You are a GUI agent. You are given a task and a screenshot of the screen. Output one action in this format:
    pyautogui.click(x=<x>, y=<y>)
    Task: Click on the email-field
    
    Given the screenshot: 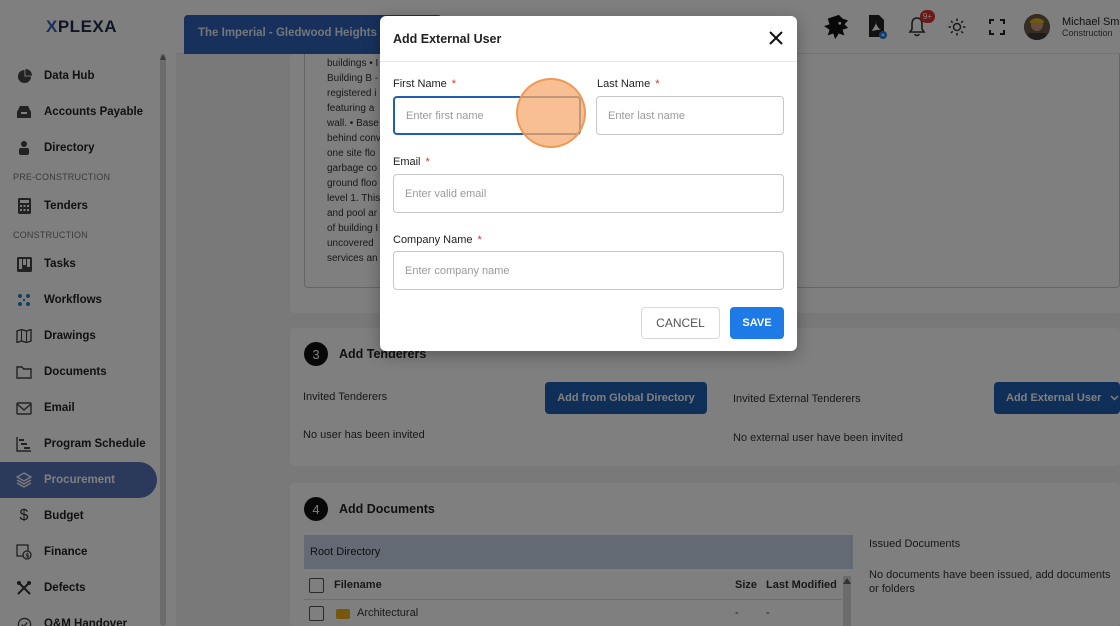 What is the action you would take?
    pyautogui.click(x=588, y=193)
    